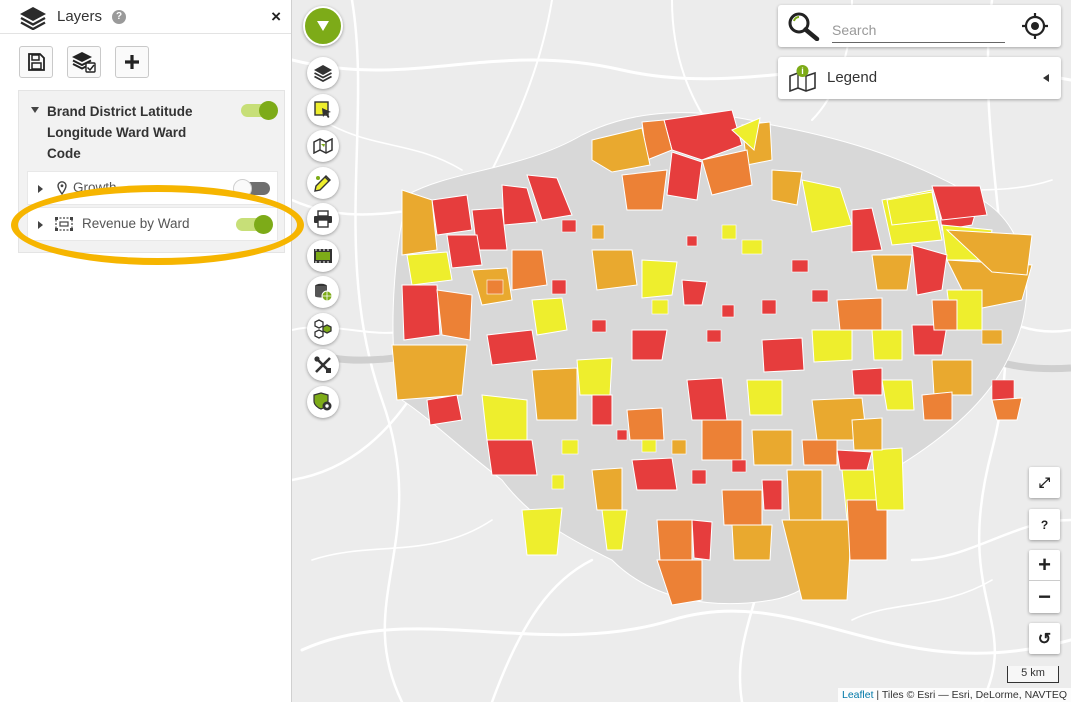  What do you see at coordinates (259, 110) in the screenshot?
I see `layer-group-toggle` at bounding box center [259, 110].